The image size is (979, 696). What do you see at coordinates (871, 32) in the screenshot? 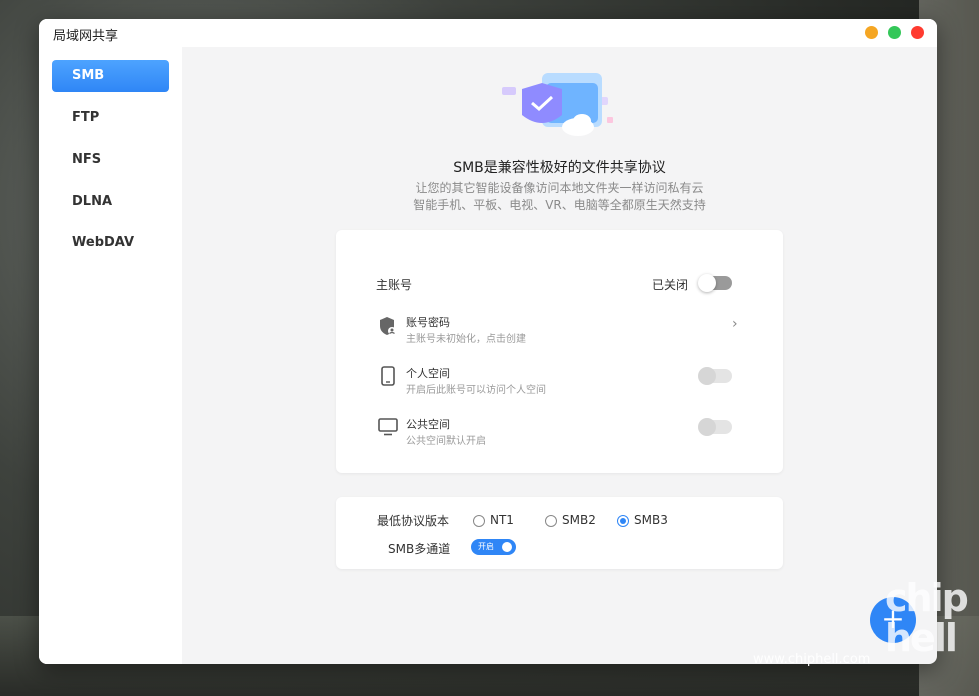
I see `minimize-button` at bounding box center [871, 32].